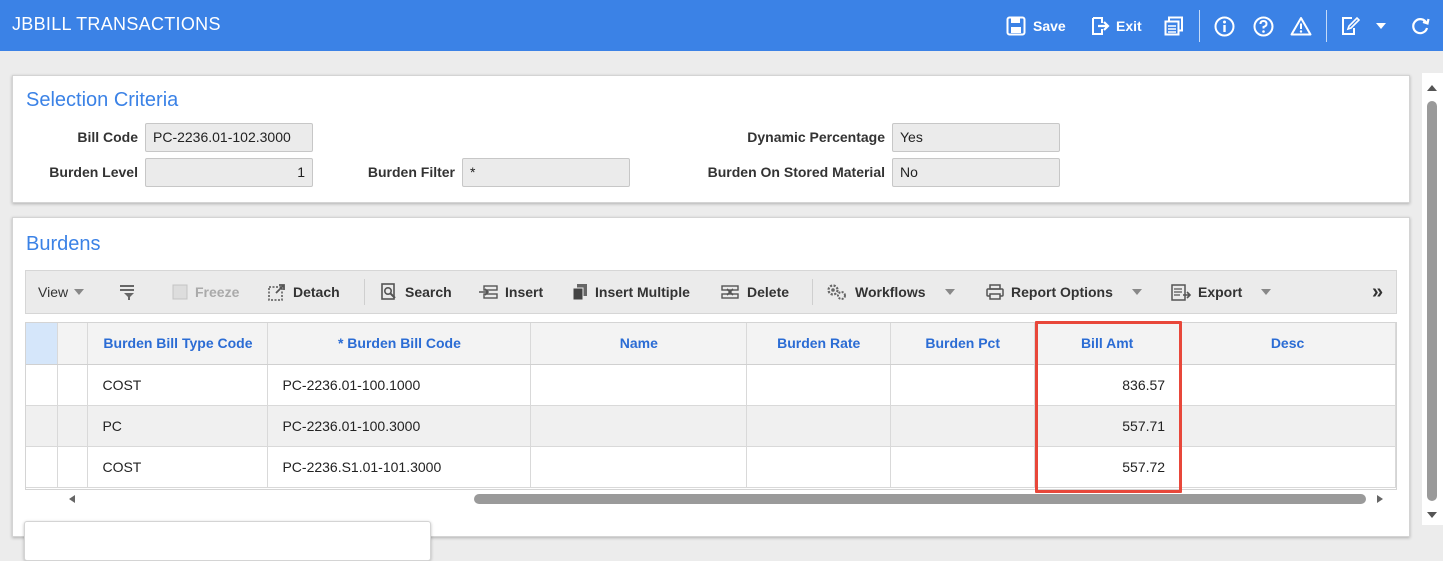  I want to click on cell-bill-code: PC-2236.S1.01-101.3000, so click(399, 467).